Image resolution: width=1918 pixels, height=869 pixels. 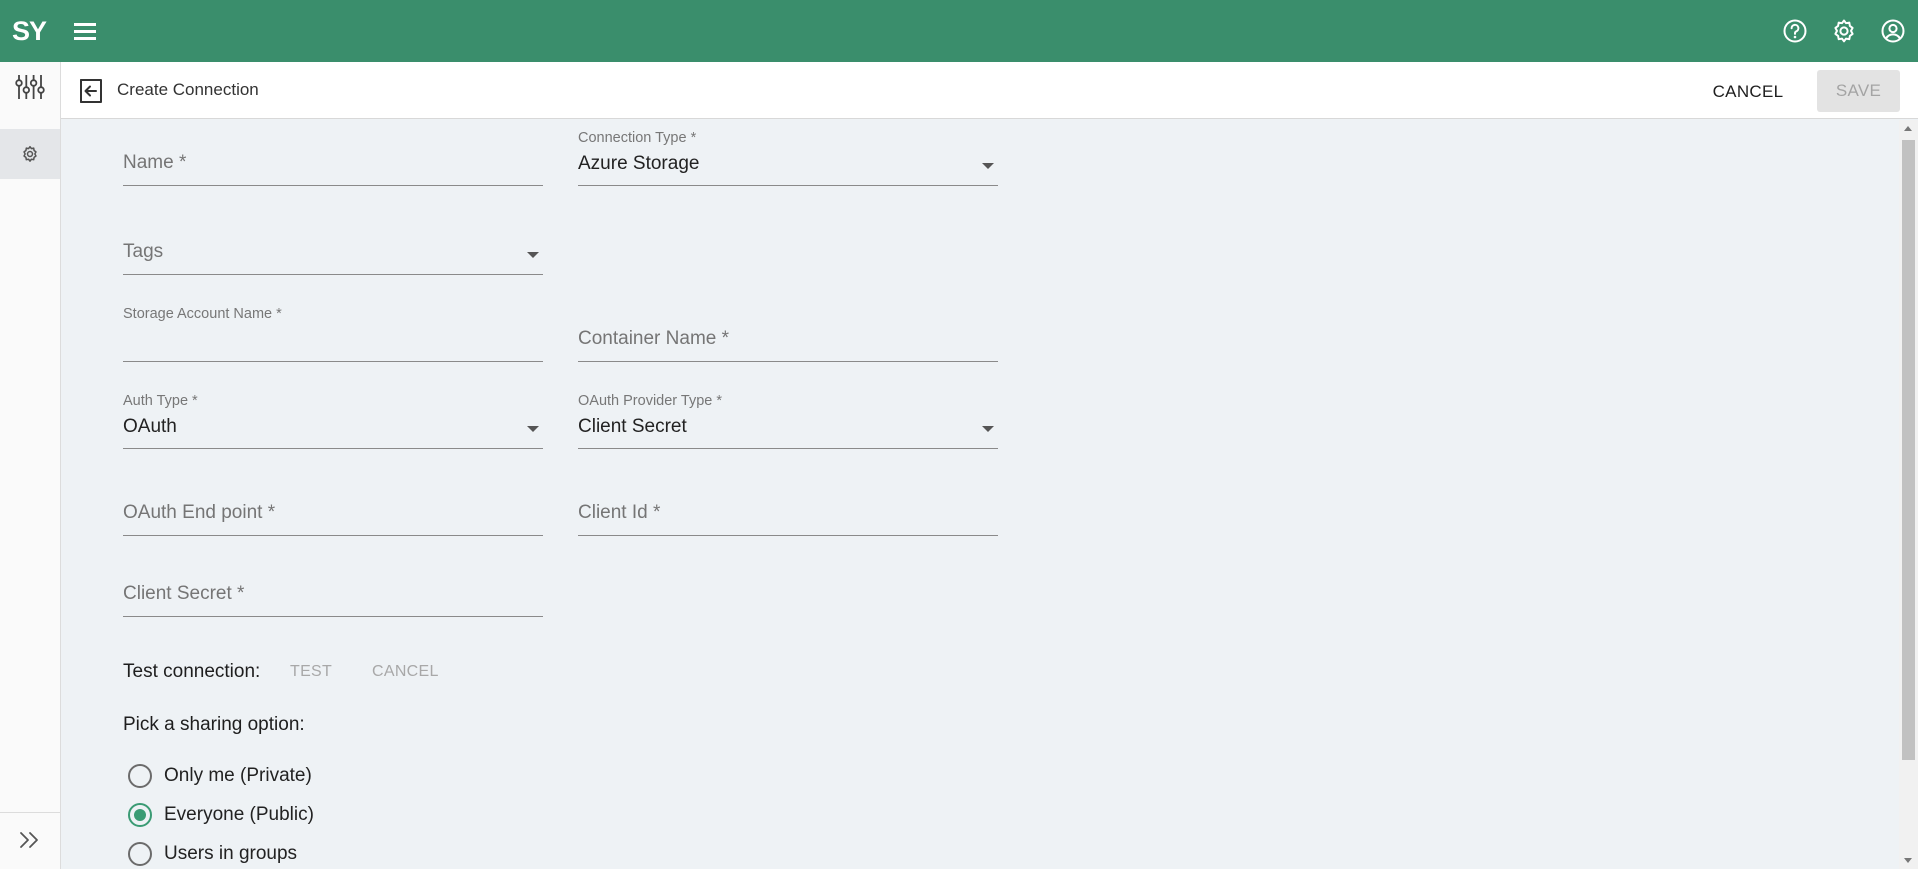 What do you see at coordinates (238, 775) in the screenshot?
I see `sharing-option-label: Only me (Private)` at bounding box center [238, 775].